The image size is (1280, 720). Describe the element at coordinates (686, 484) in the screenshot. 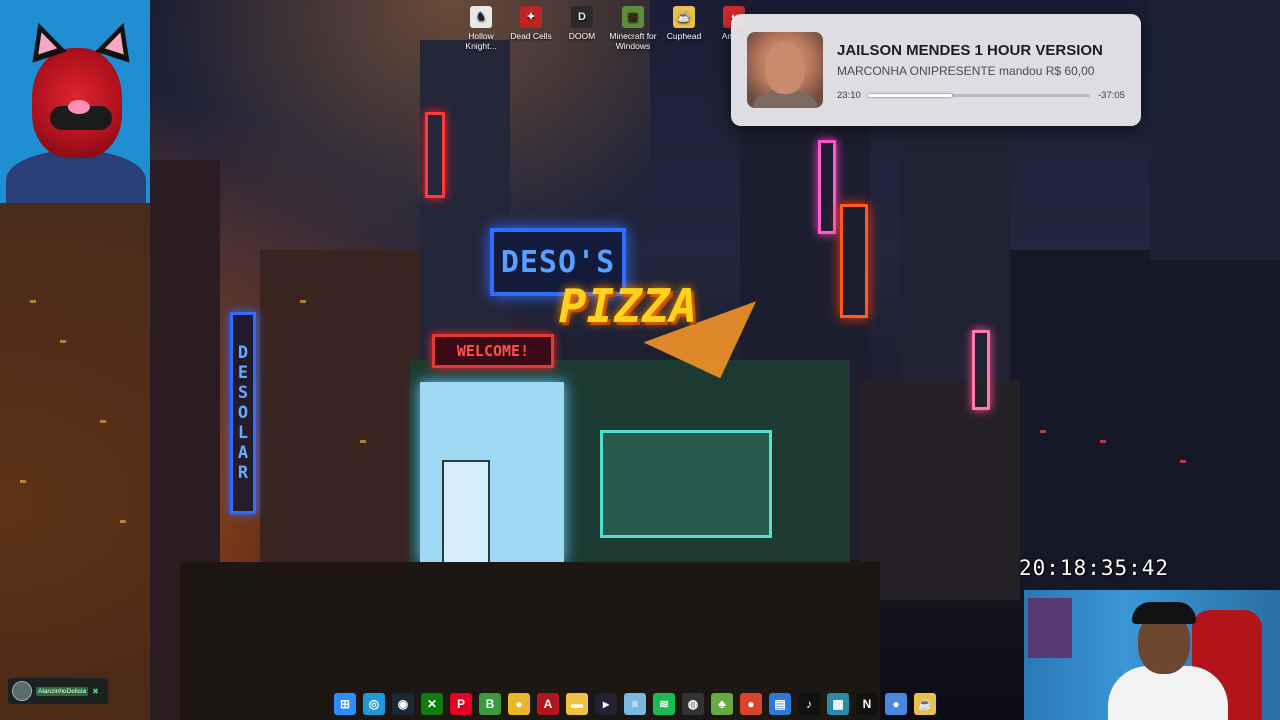

I see `pizza-shop-counter` at that location.